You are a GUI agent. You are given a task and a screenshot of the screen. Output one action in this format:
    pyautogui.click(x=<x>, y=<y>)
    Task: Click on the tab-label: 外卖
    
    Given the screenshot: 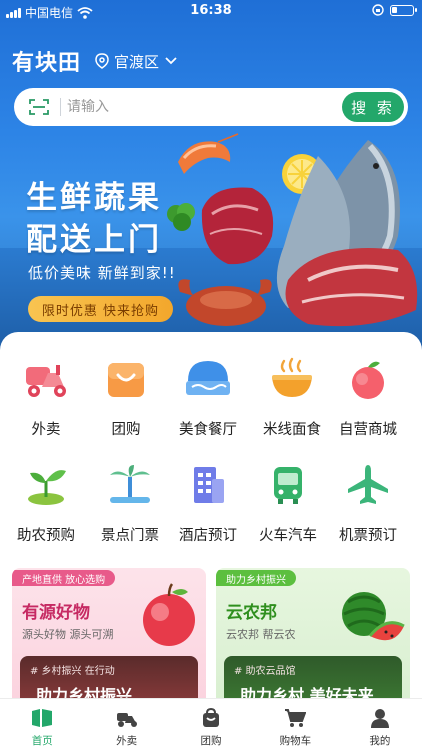 What is the action you would take?
    pyautogui.click(x=127, y=741)
    